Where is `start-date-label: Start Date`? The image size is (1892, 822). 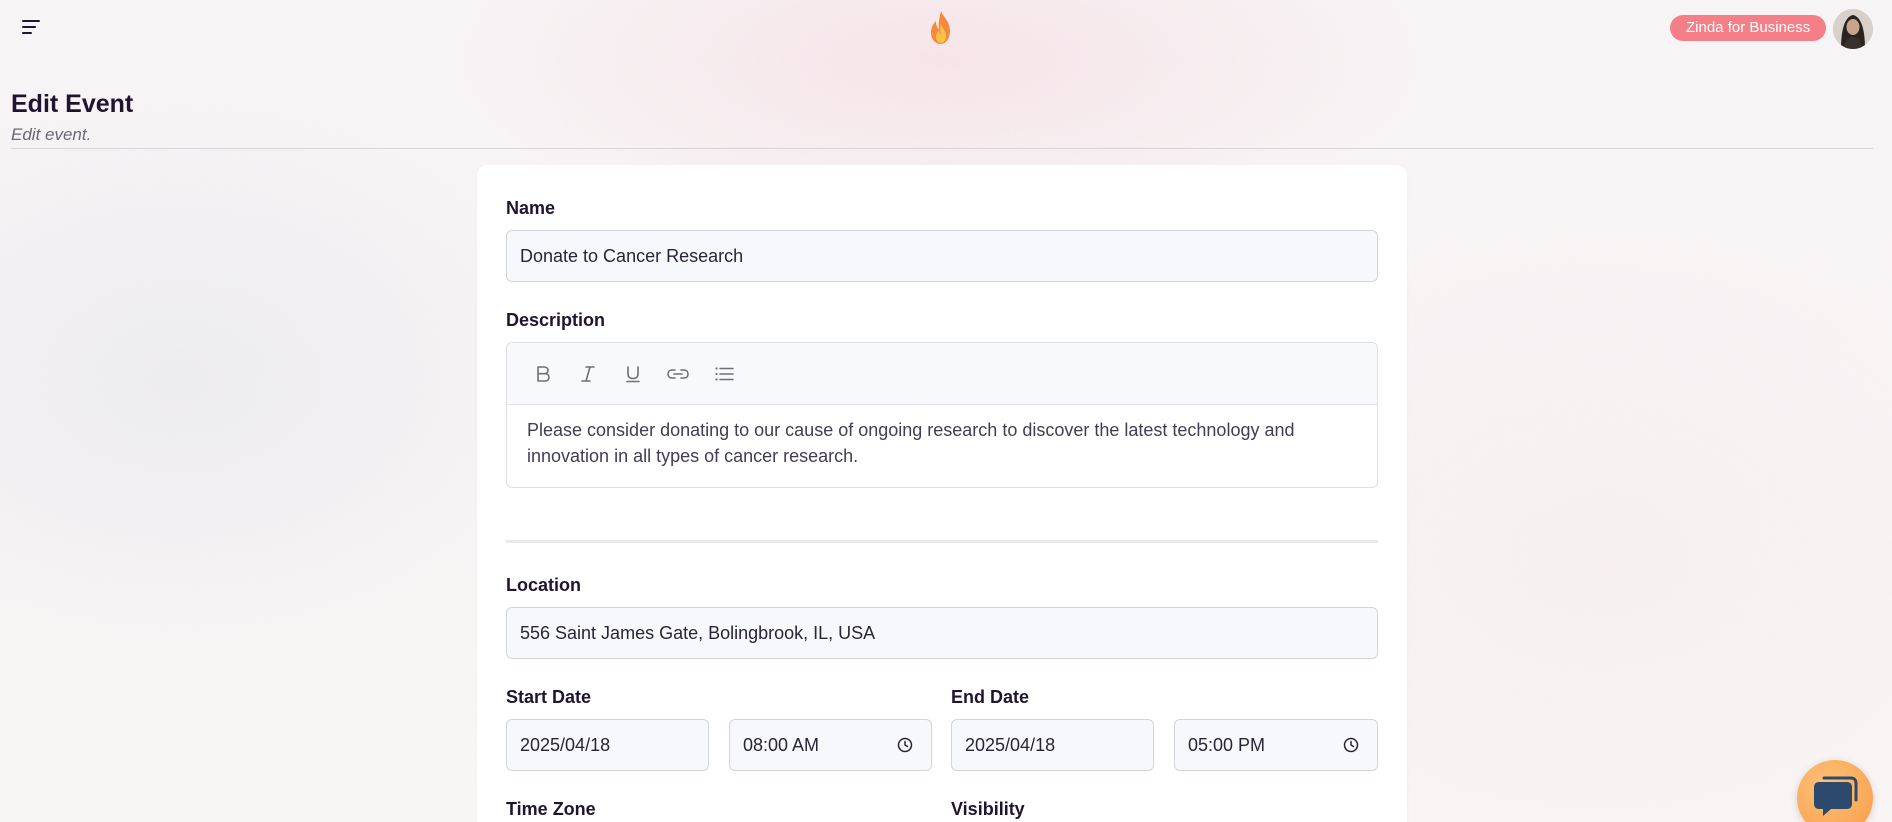 start-date-label: Start Date is located at coordinates (549, 697).